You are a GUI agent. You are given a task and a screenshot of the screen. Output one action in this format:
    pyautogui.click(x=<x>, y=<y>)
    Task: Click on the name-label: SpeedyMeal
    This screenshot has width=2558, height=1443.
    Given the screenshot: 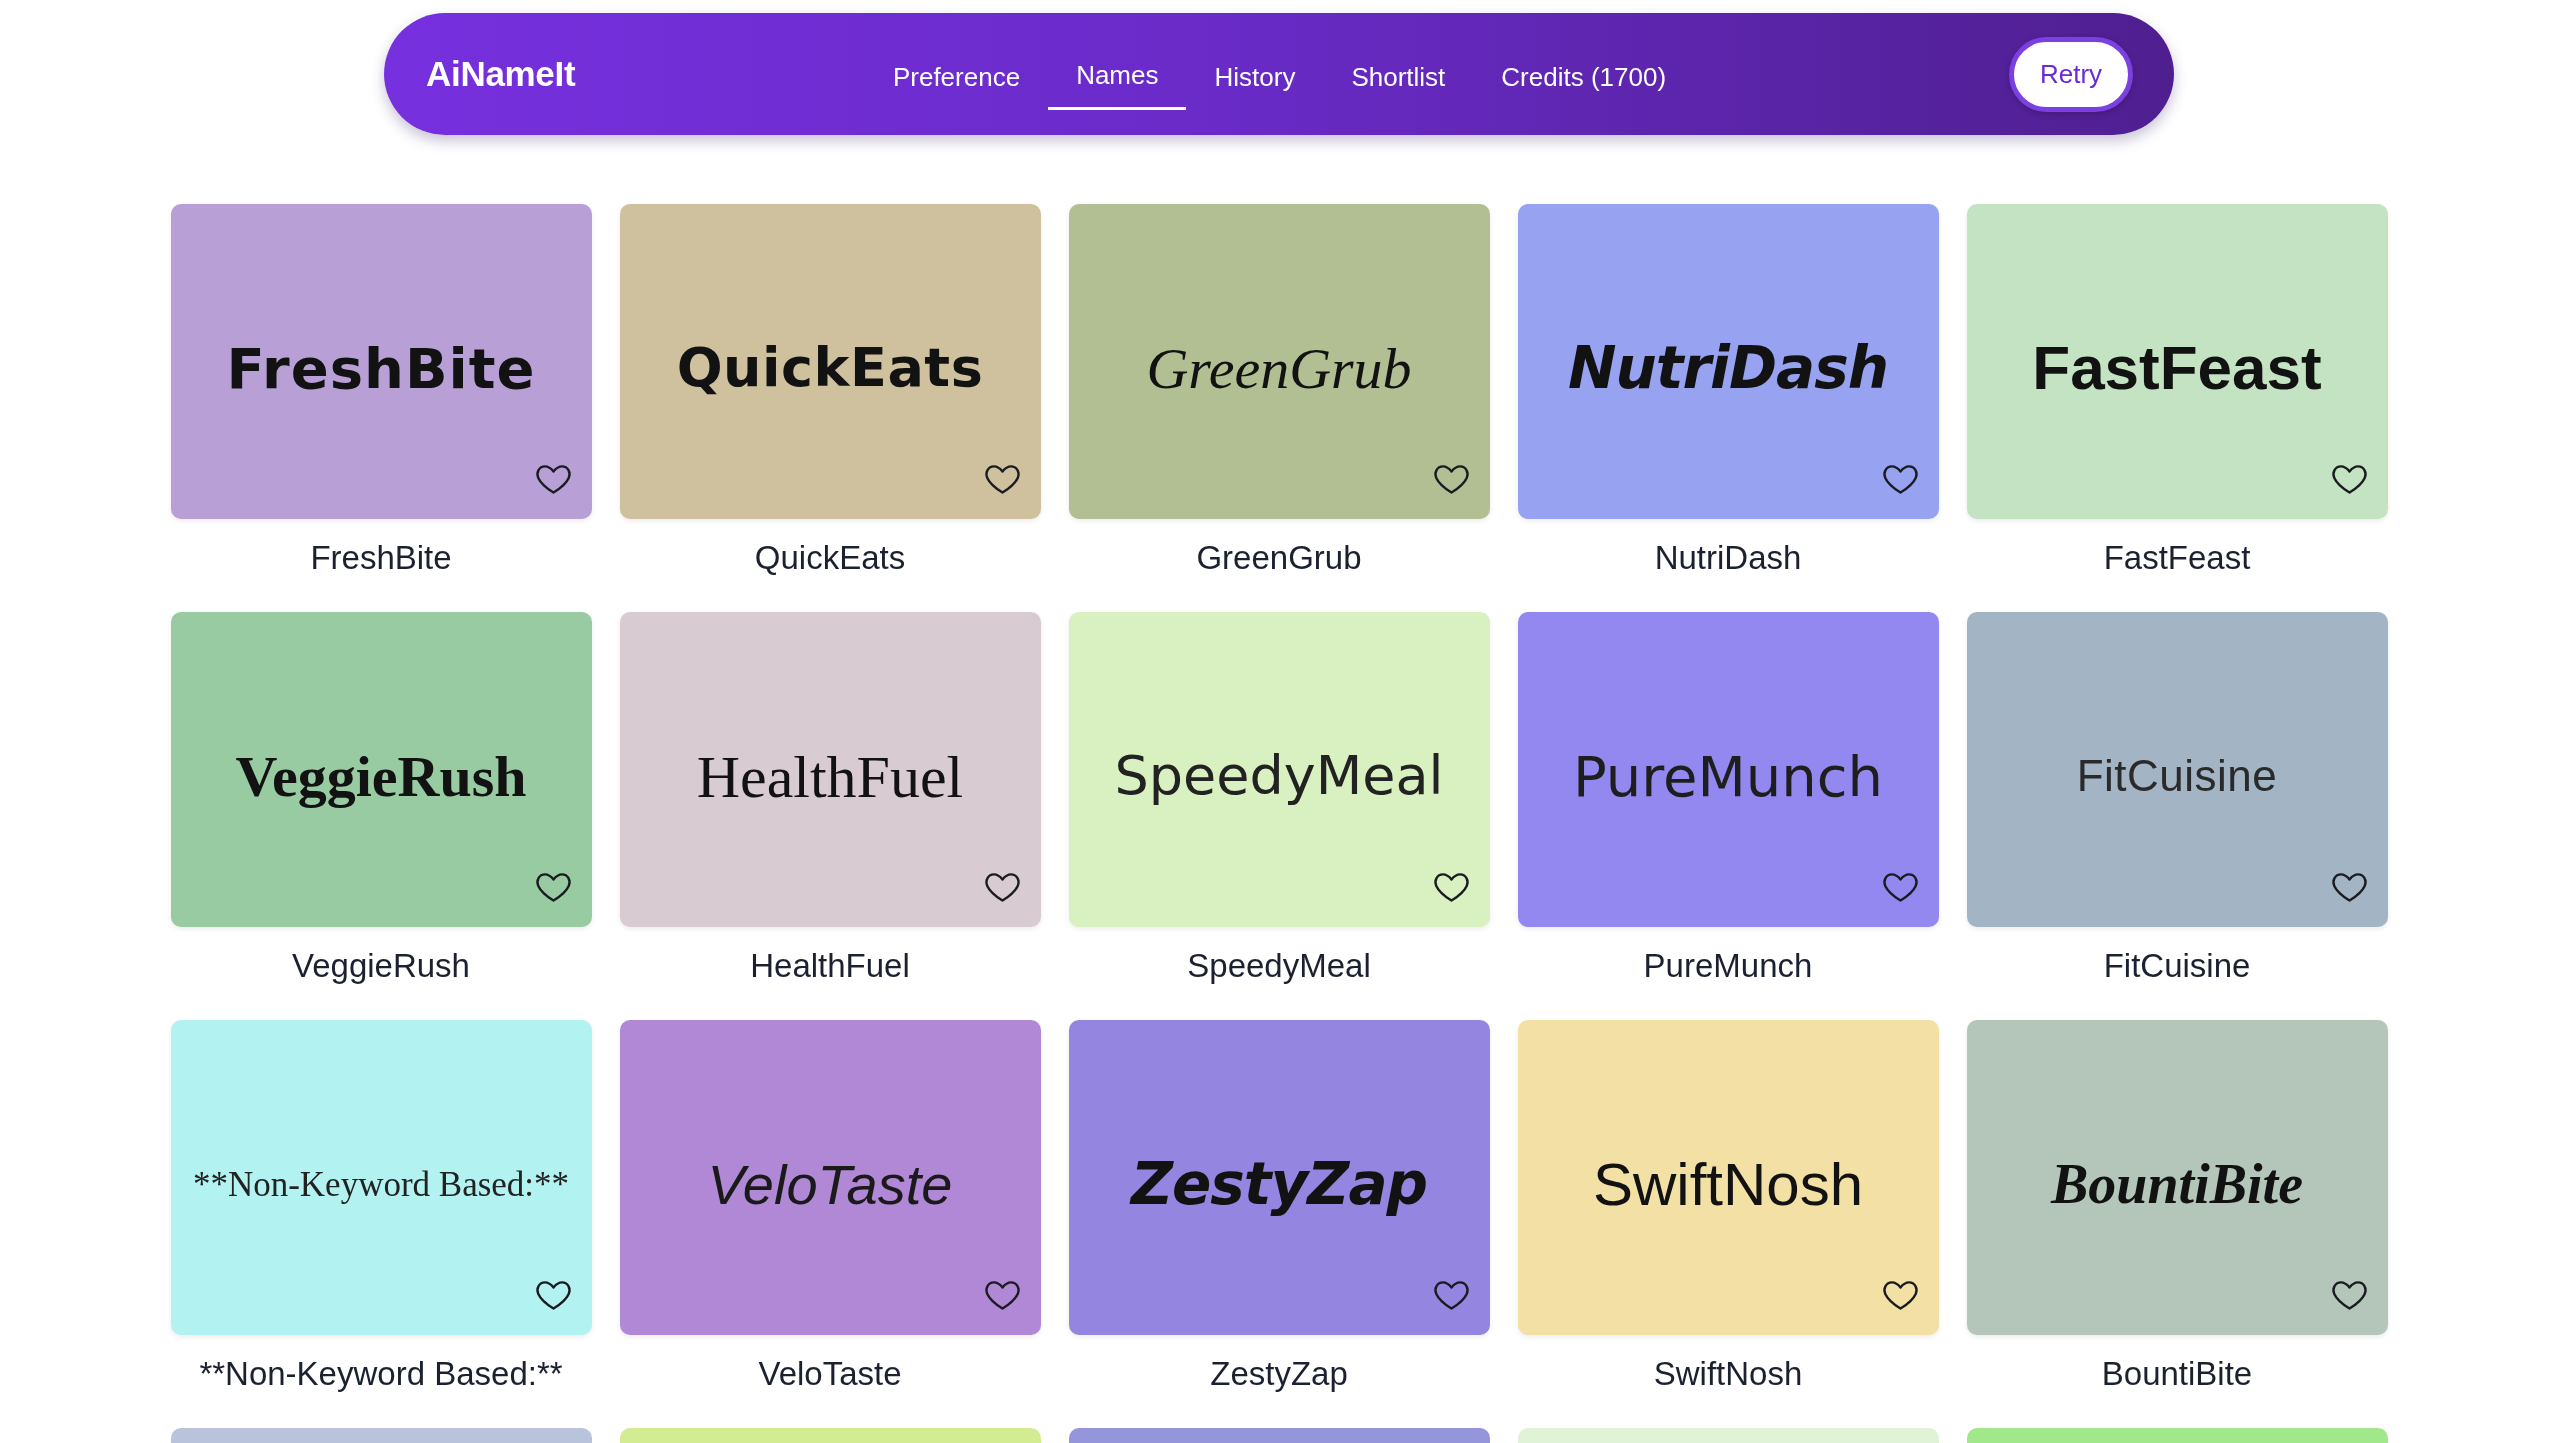 What is the action you would take?
    pyautogui.click(x=1279, y=966)
    